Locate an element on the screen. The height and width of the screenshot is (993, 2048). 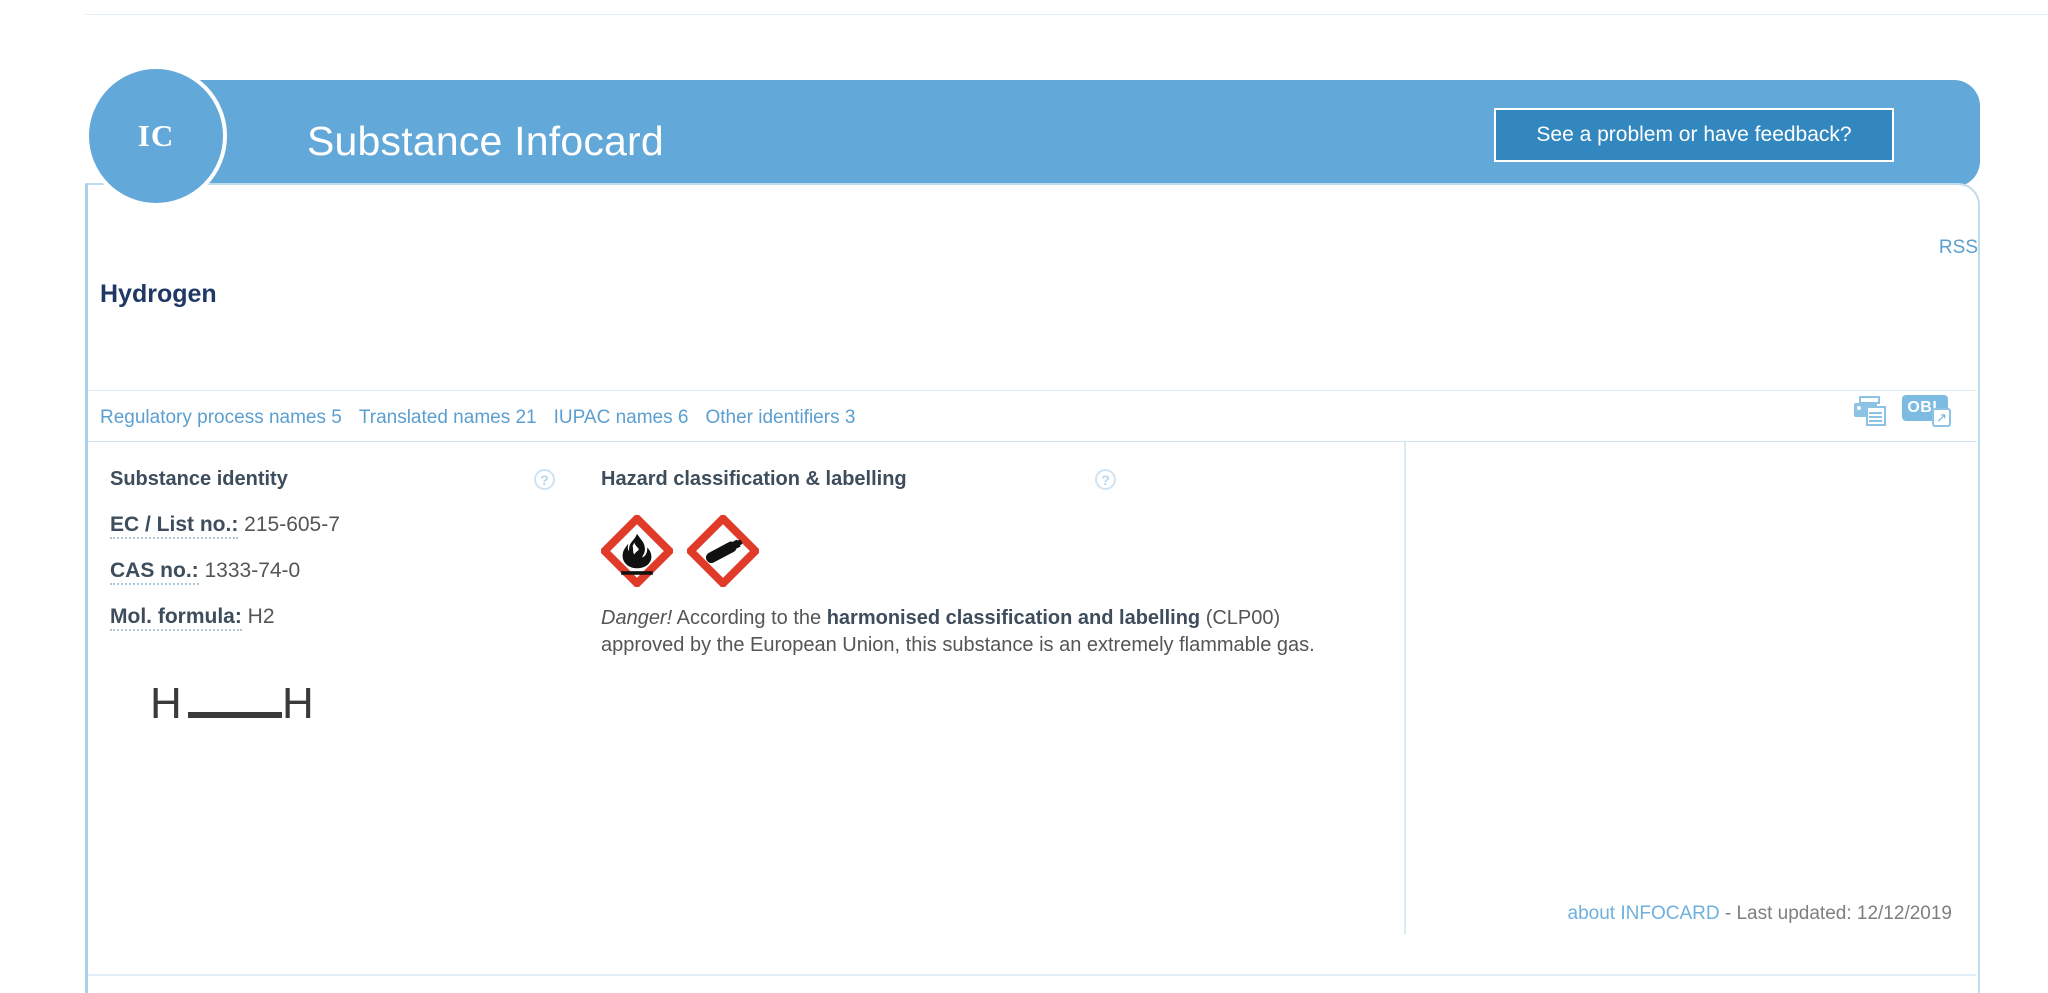
external-link-icon: ↗ is located at coordinates (1941, 417).